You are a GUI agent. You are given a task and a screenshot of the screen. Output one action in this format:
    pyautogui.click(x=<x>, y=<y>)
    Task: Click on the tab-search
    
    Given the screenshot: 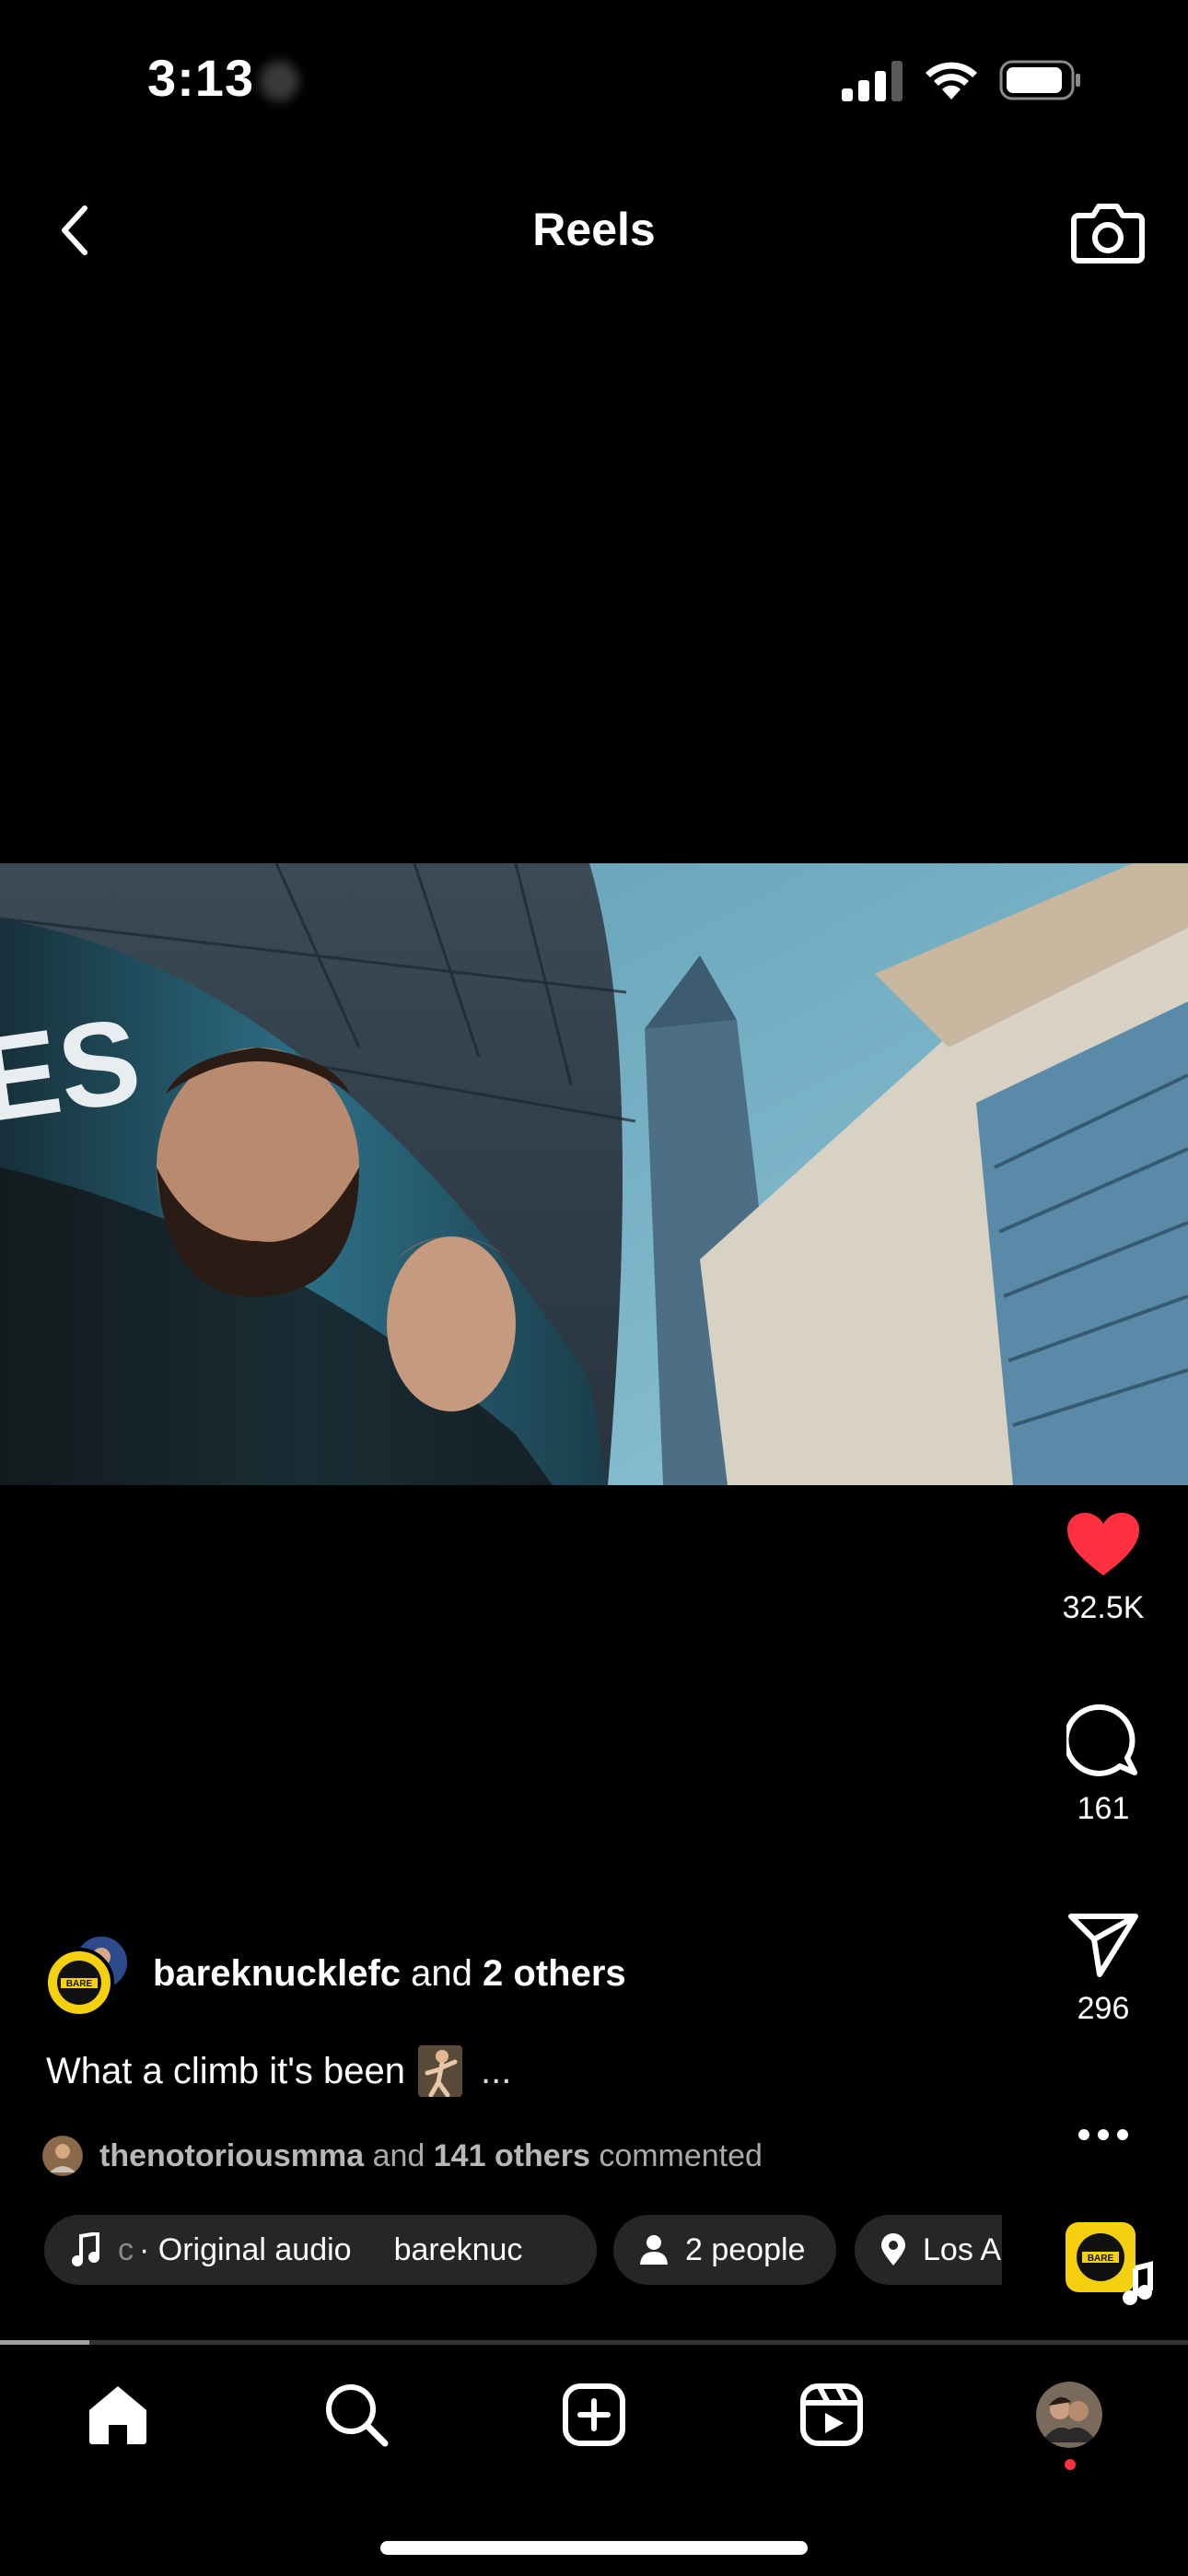 What is the action you would take?
    pyautogui.click(x=356, y=2414)
    